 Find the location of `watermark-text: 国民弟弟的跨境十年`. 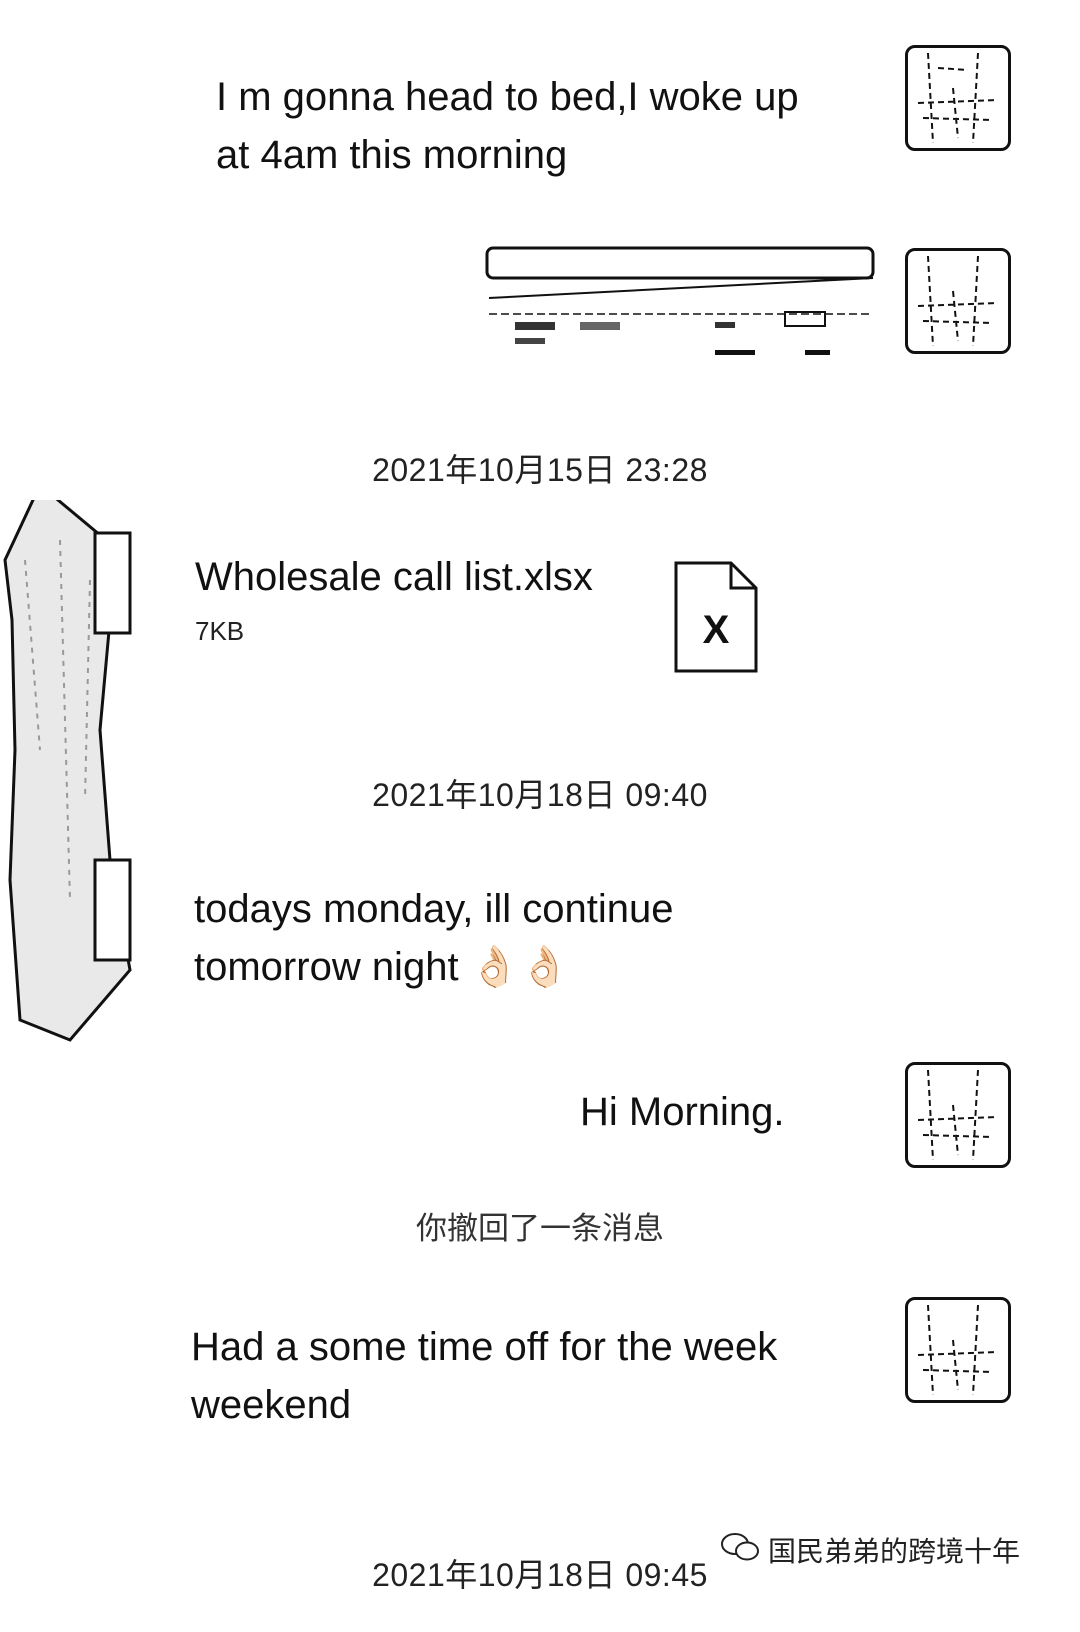

watermark-text: 国民弟弟的跨境十年 is located at coordinates (893, 1551).